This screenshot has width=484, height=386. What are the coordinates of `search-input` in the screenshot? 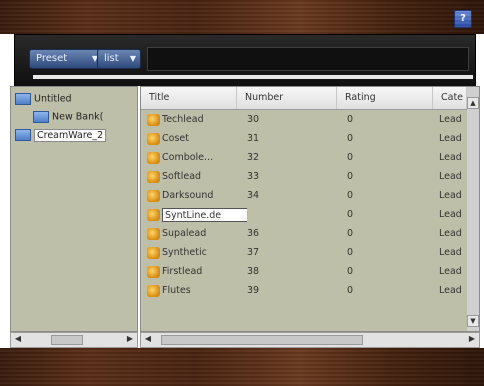 It's located at (308, 59).